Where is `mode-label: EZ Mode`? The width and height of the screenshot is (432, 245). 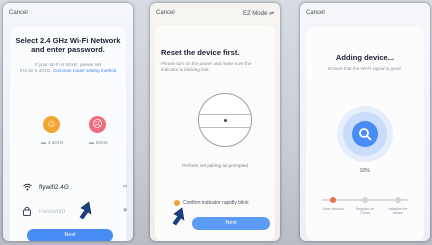
mode-label: EZ Mode is located at coordinates (255, 14).